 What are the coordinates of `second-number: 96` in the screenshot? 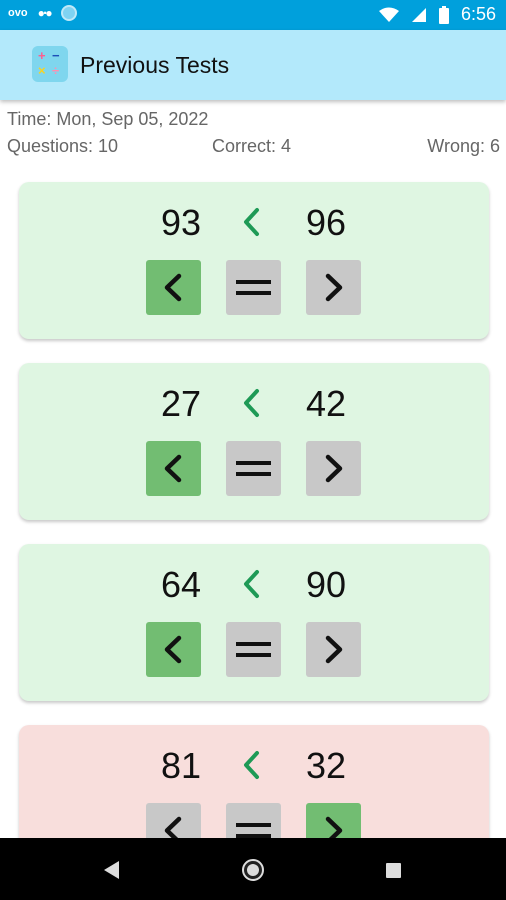 It's located at (326, 222).